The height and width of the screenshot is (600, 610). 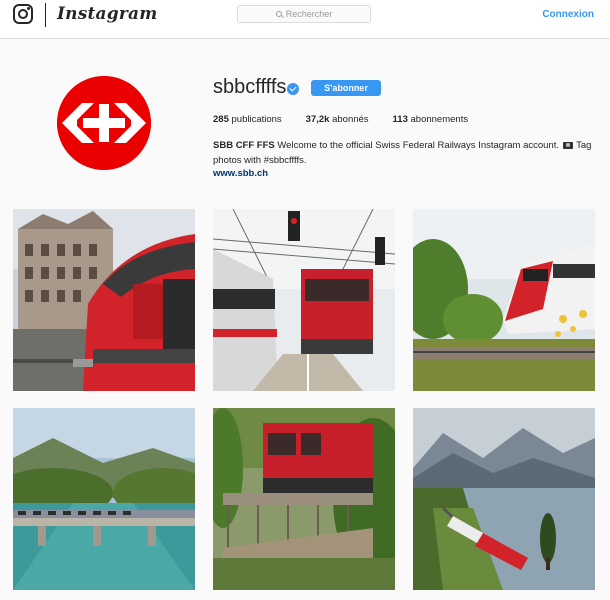 I want to click on post-image-station-trains, so click(x=304, y=300).